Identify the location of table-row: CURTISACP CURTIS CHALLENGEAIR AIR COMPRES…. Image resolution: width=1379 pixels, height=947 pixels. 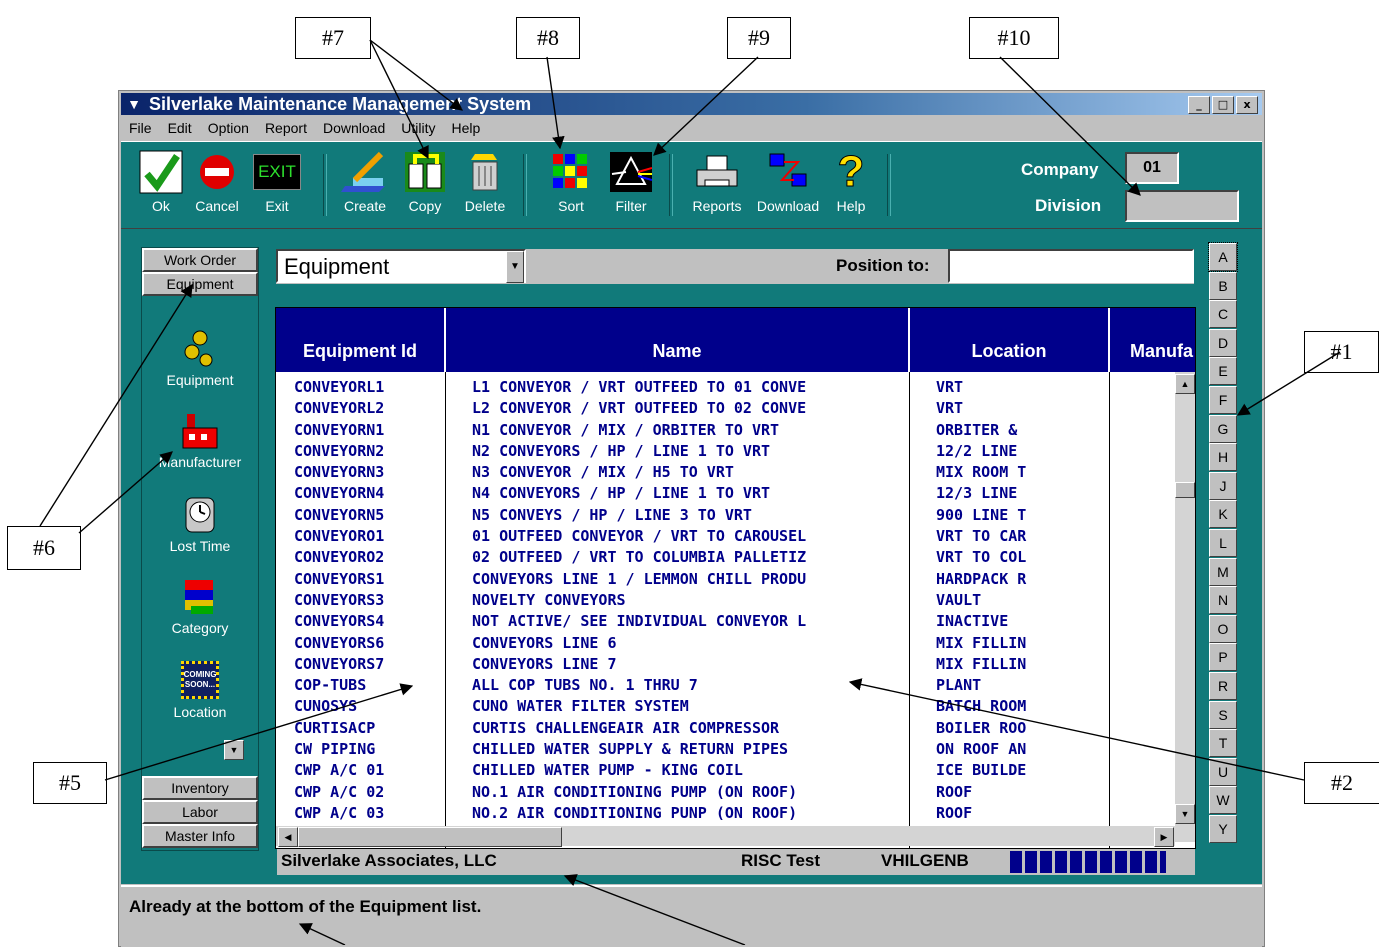
(725, 727).